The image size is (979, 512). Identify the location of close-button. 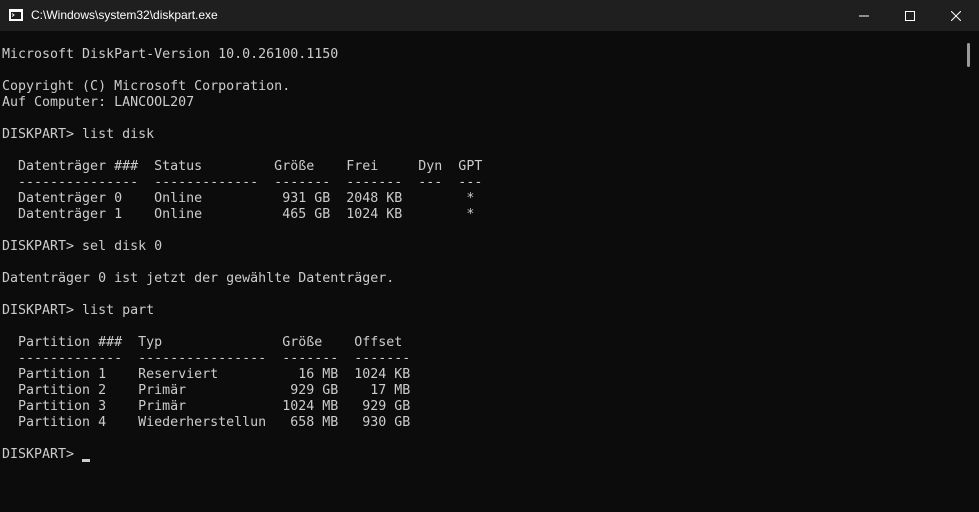
(956, 15).